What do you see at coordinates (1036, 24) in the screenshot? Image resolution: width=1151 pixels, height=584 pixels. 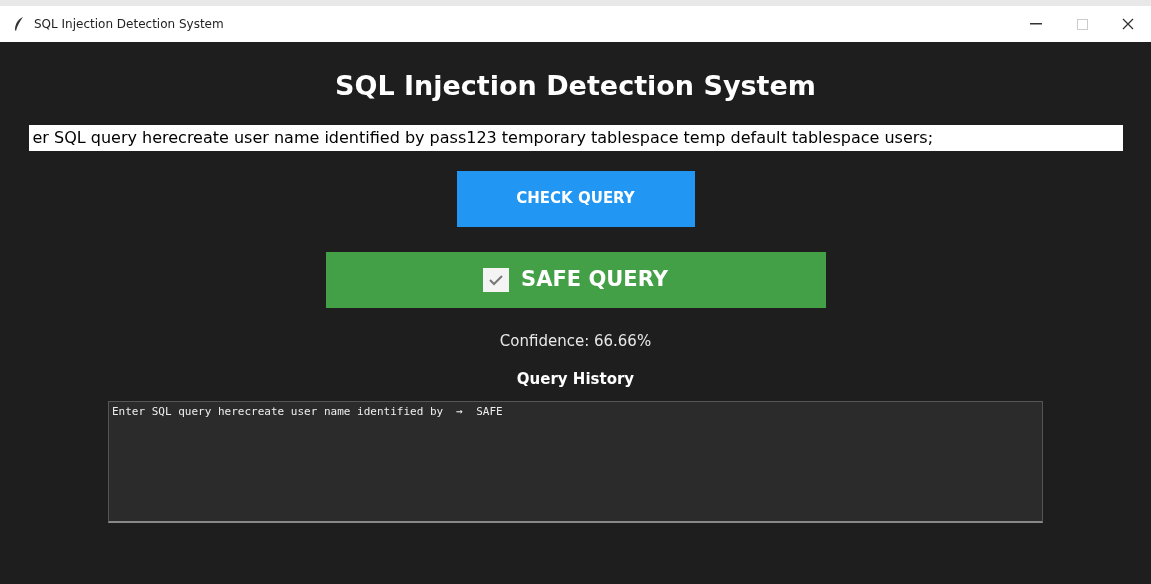 I see `minimize-icon` at bounding box center [1036, 24].